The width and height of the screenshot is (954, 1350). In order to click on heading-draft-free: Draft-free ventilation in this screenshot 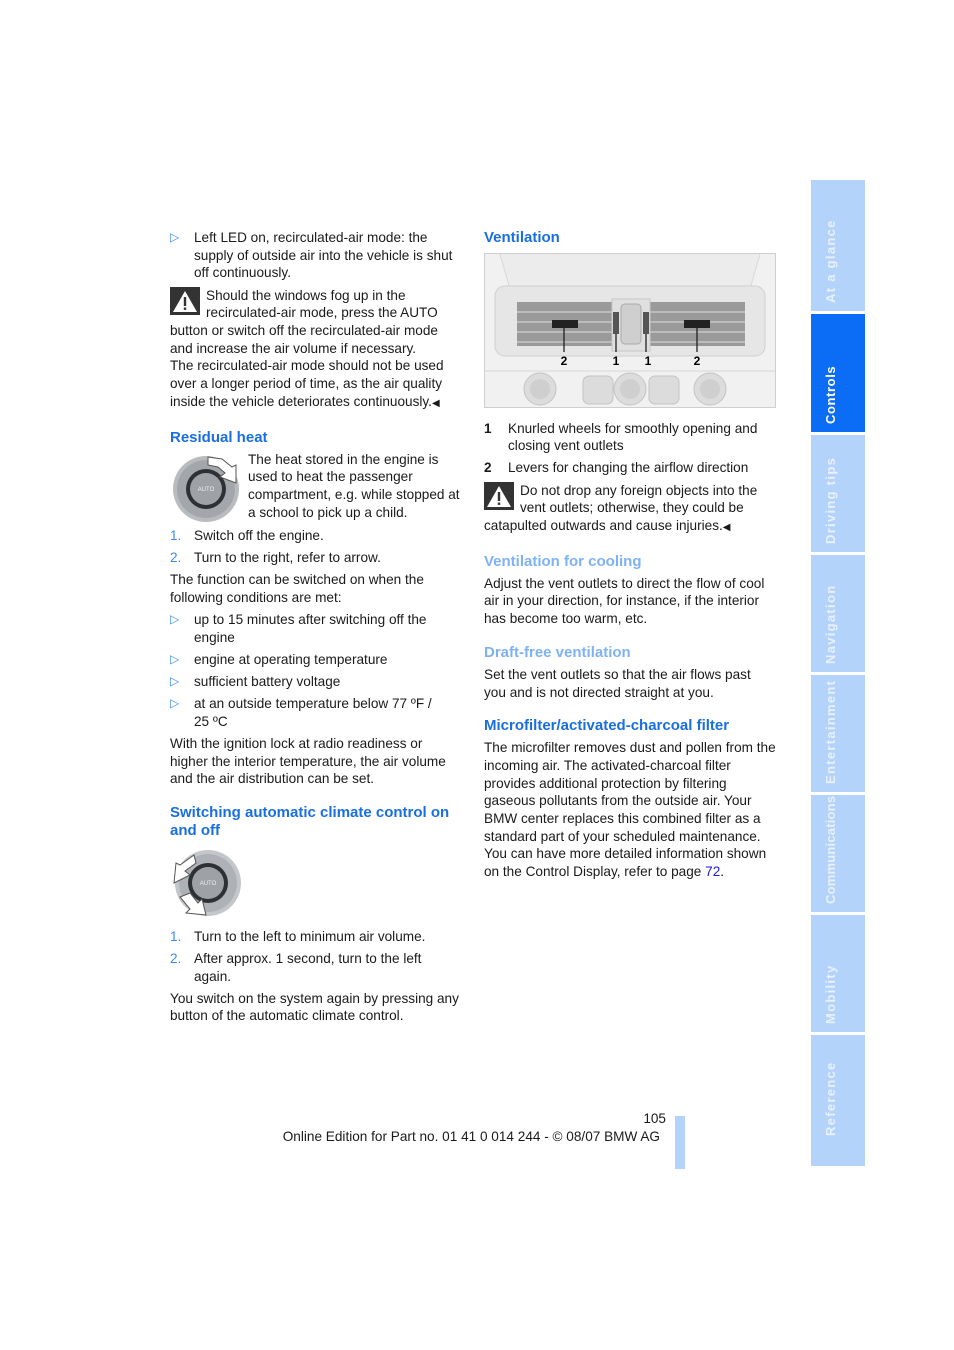, I will do `click(557, 652)`.